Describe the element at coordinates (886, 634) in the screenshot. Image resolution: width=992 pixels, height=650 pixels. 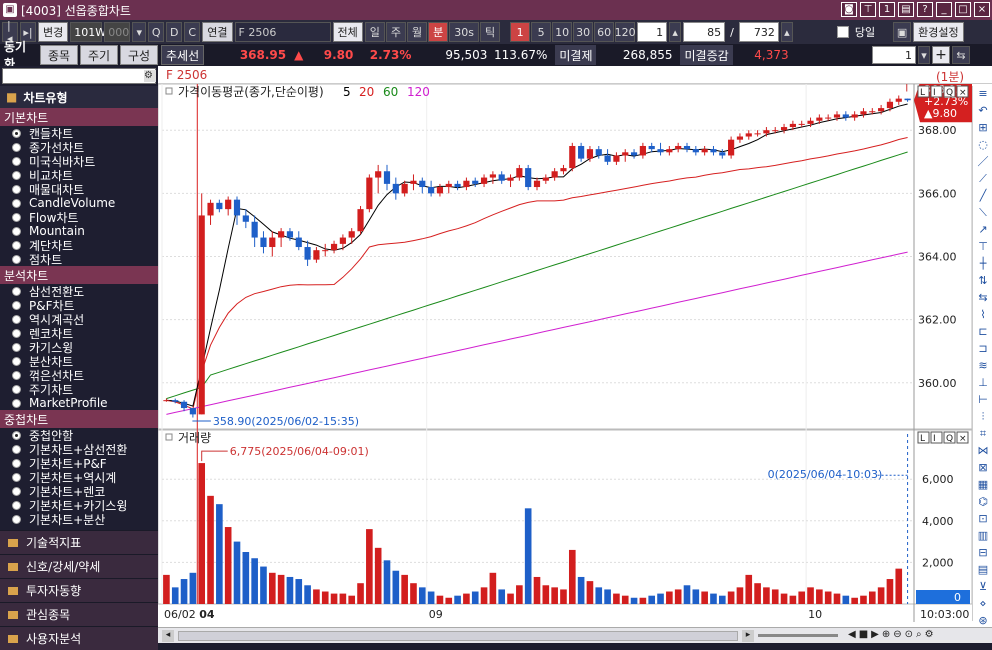
I see `zoom-in-icon: ⊕` at that location.